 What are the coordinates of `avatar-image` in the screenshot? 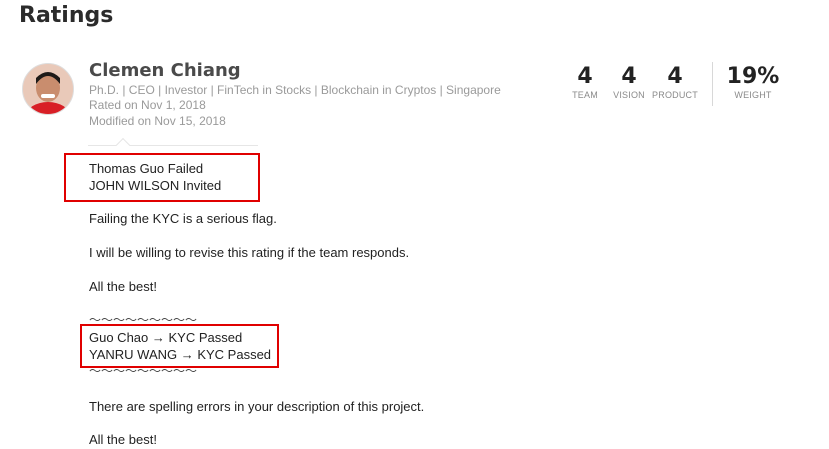 It's located at (48, 89).